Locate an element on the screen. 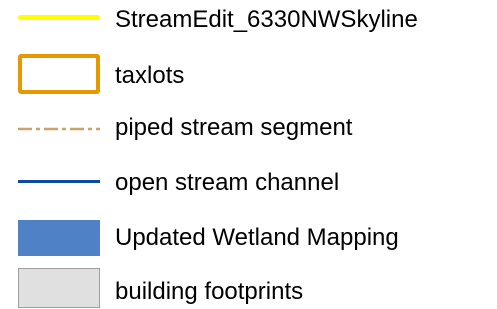 This screenshot has width=497, height=309. blue-filled-box-symbol is located at coordinates (59, 238).